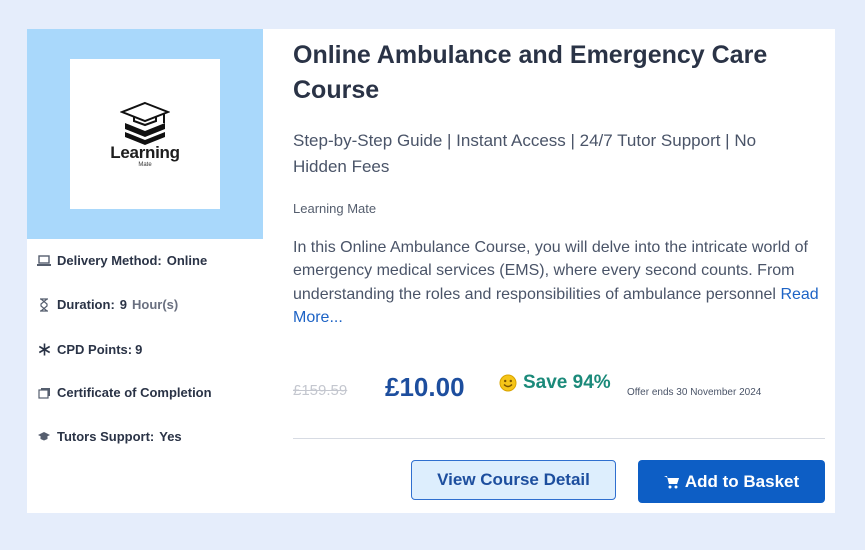 This screenshot has height=550, width=865. What do you see at coordinates (86, 304) in the screenshot?
I see `duration-label: Duration:` at bounding box center [86, 304].